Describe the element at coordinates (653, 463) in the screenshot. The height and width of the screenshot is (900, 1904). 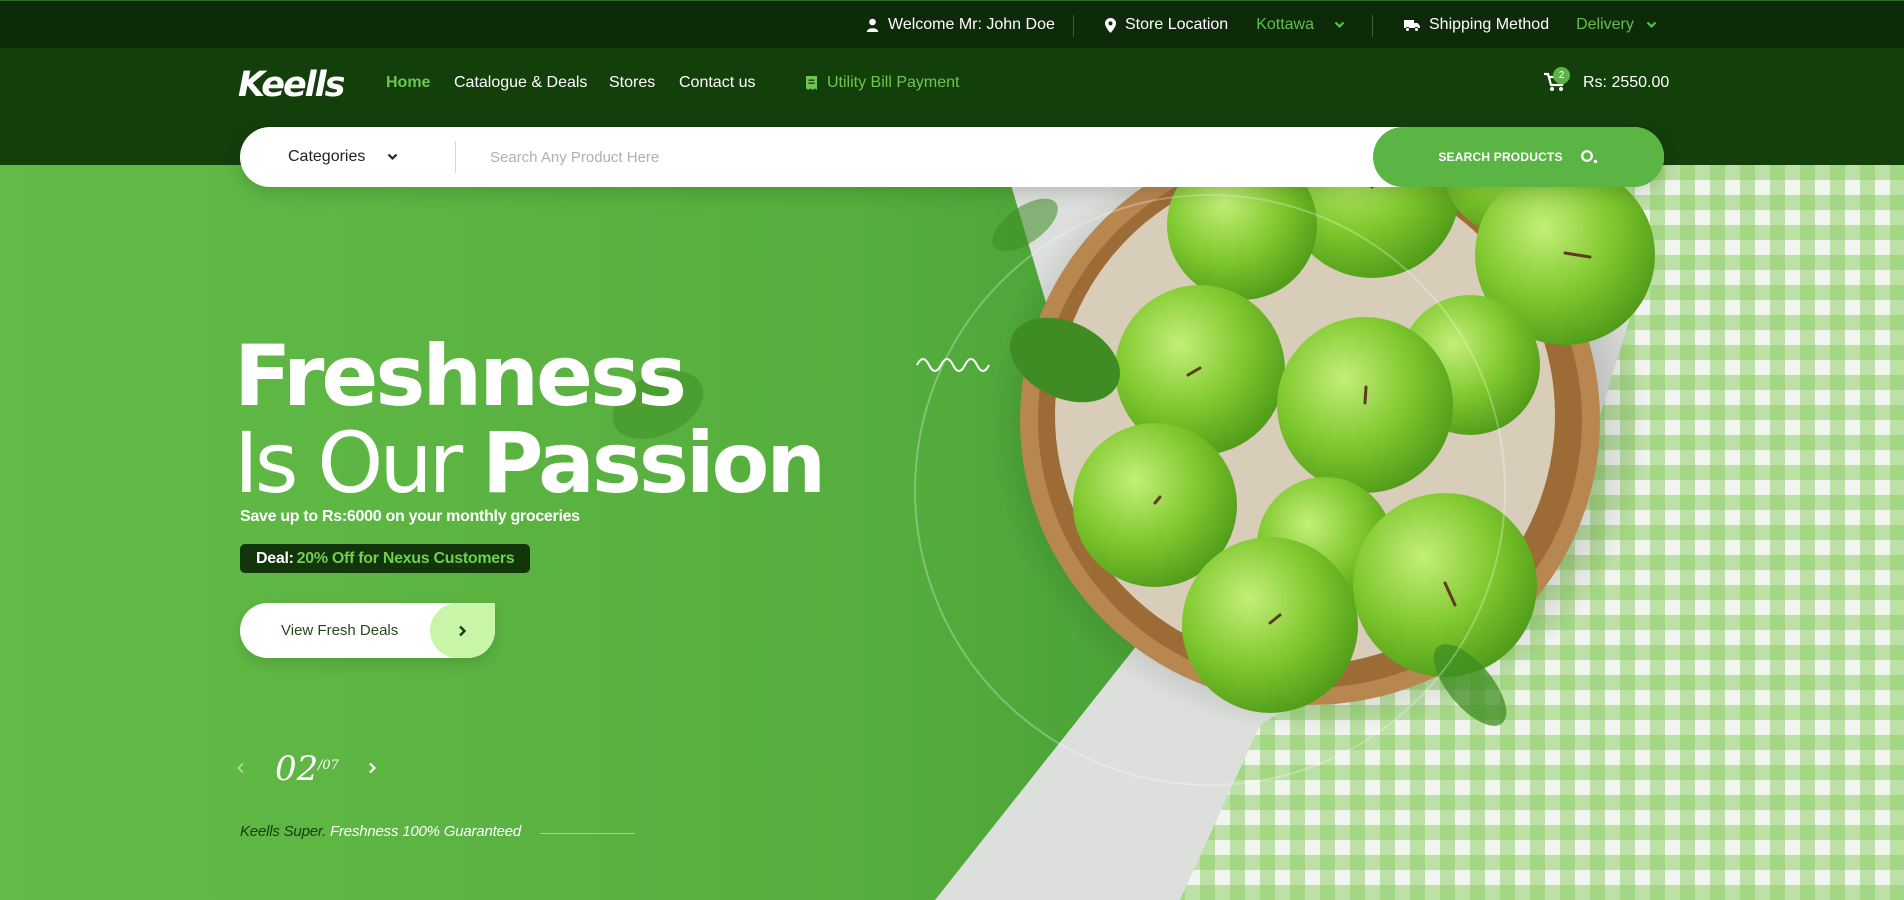
I see `hero-title-bold: Passion` at that location.